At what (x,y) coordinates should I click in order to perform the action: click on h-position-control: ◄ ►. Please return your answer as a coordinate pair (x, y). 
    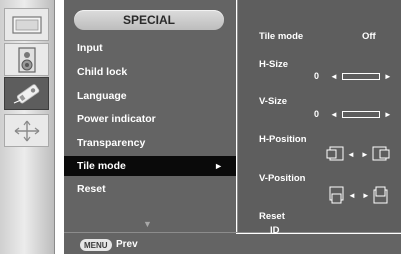
    Looking at the image, I should click on (358, 154).